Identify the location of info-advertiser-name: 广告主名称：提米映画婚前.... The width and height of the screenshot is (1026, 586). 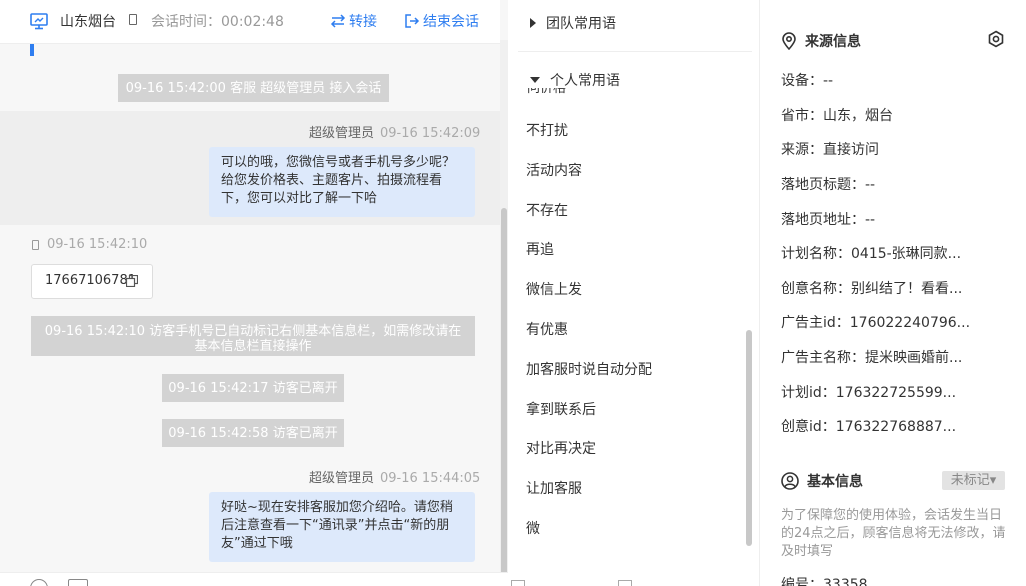
(872, 358).